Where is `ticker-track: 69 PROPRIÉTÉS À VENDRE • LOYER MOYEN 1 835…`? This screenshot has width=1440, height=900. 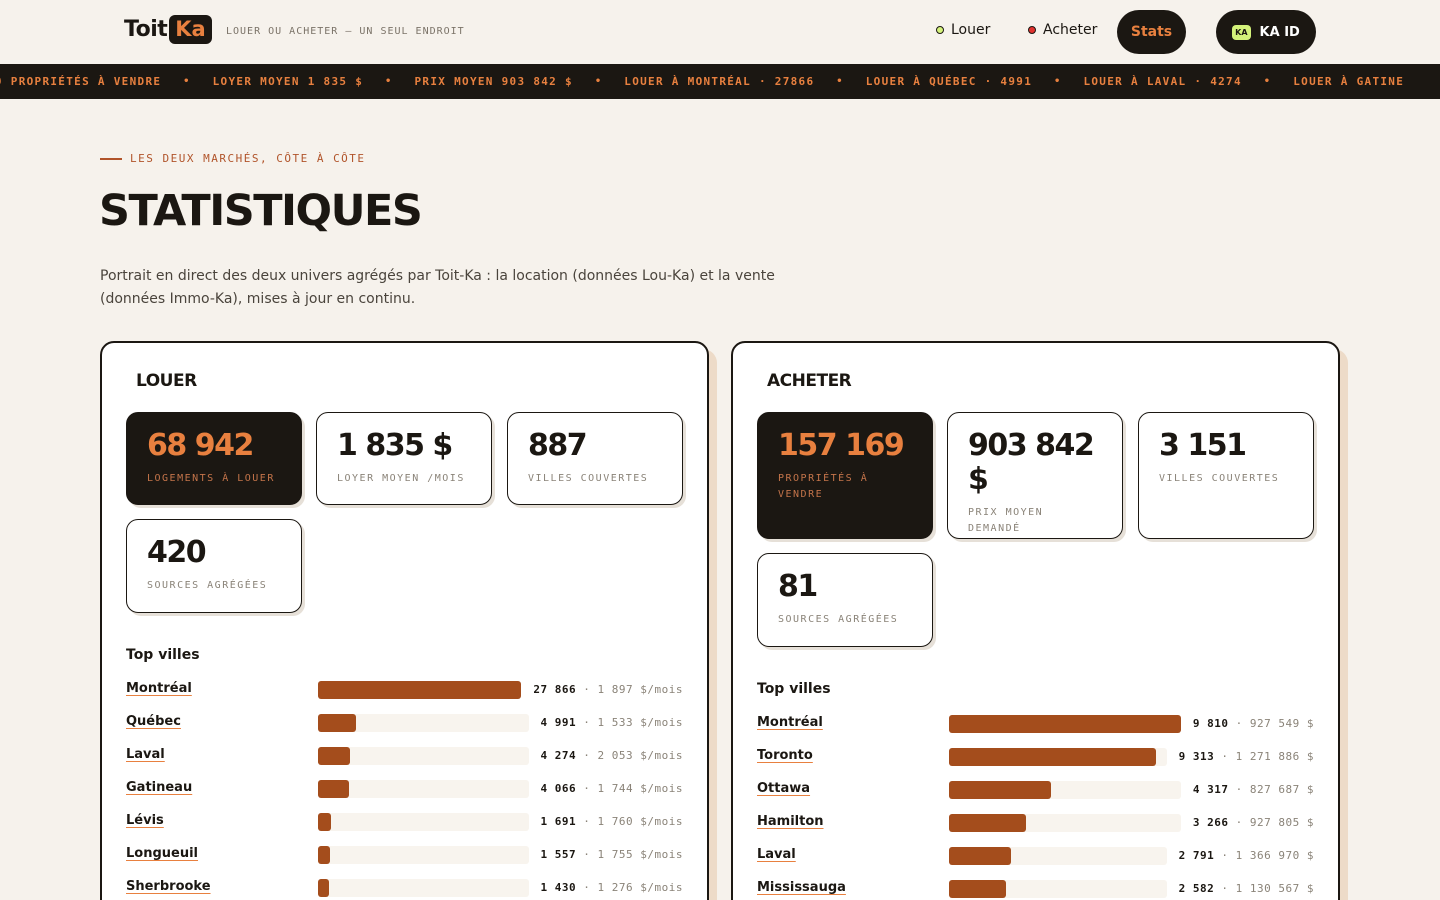
ticker-track: 69 PROPRIÉTÉS À VENDRE • LOYER MOYEN 1 835… is located at coordinates (713, 81).